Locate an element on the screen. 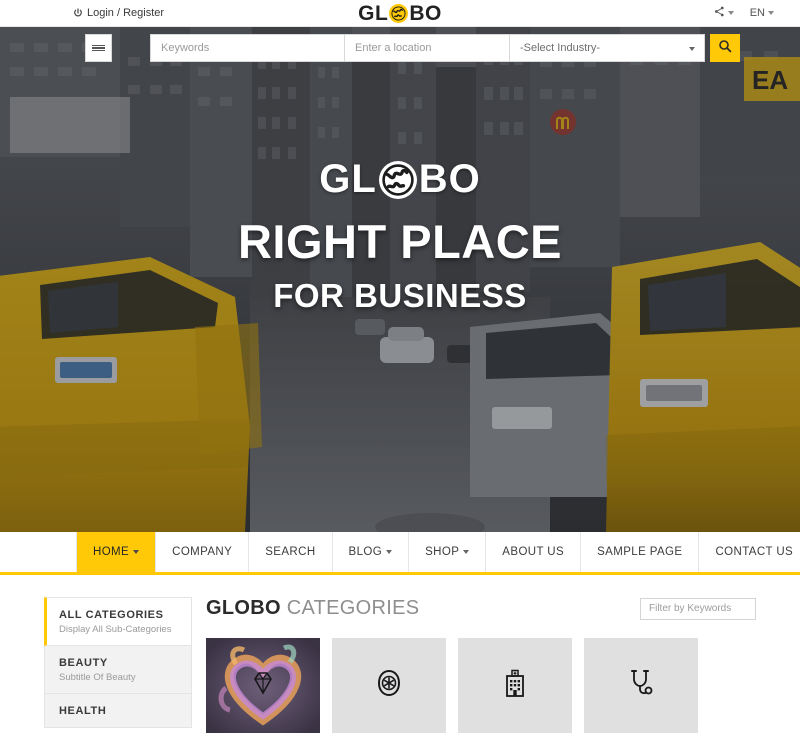 Image resolution: width=800 pixels, height=743 pixels. search-industry-select: -Select Industry- is located at coordinates (607, 48).